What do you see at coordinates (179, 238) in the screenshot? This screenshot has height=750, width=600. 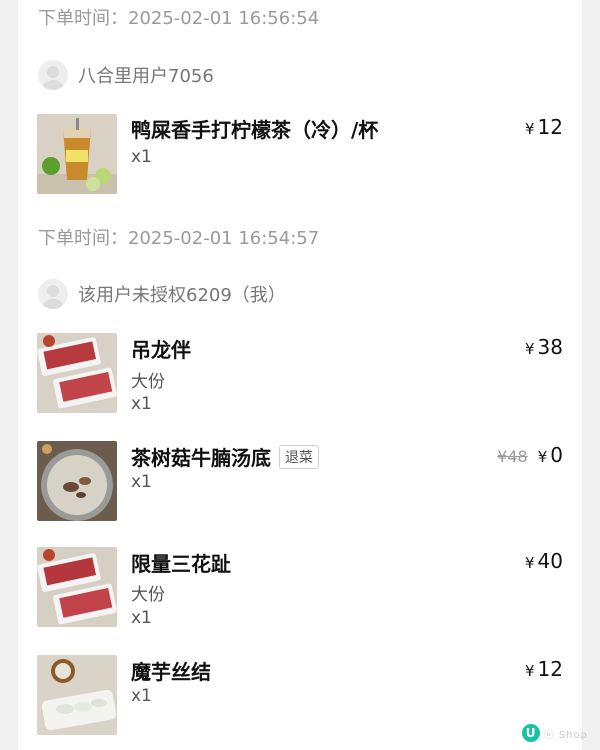 I see `order-time: 下单时间：2025-02-01 16:54:57` at bounding box center [179, 238].